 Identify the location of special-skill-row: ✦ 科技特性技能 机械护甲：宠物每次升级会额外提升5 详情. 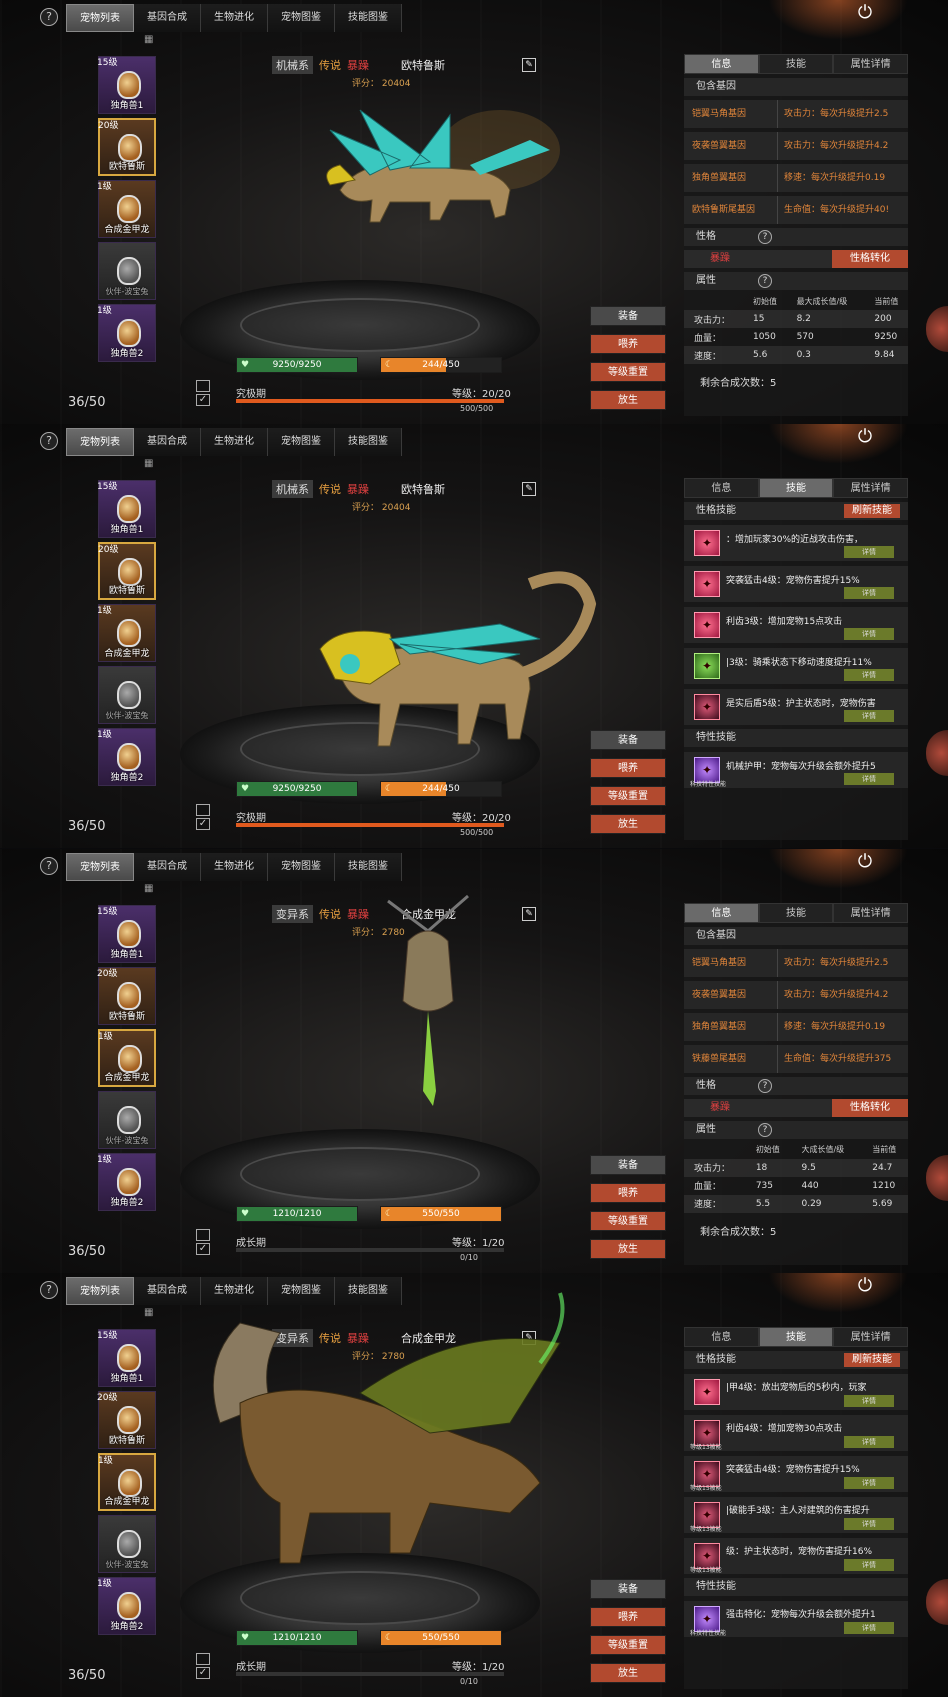
(796, 770).